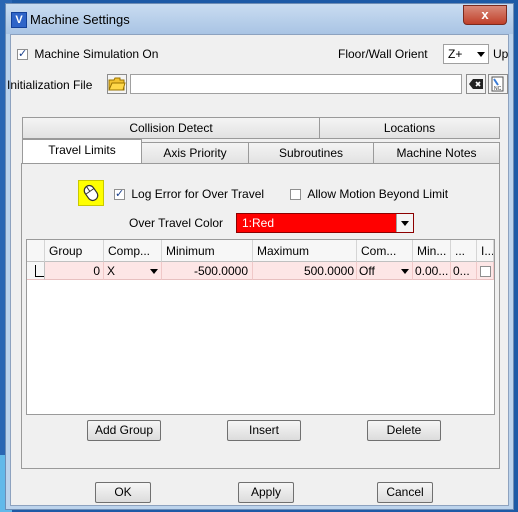 The image size is (518, 512). What do you see at coordinates (405, 492) in the screenshot?
I see `cancel-button: Cancel` at bounding box center [405, 492].